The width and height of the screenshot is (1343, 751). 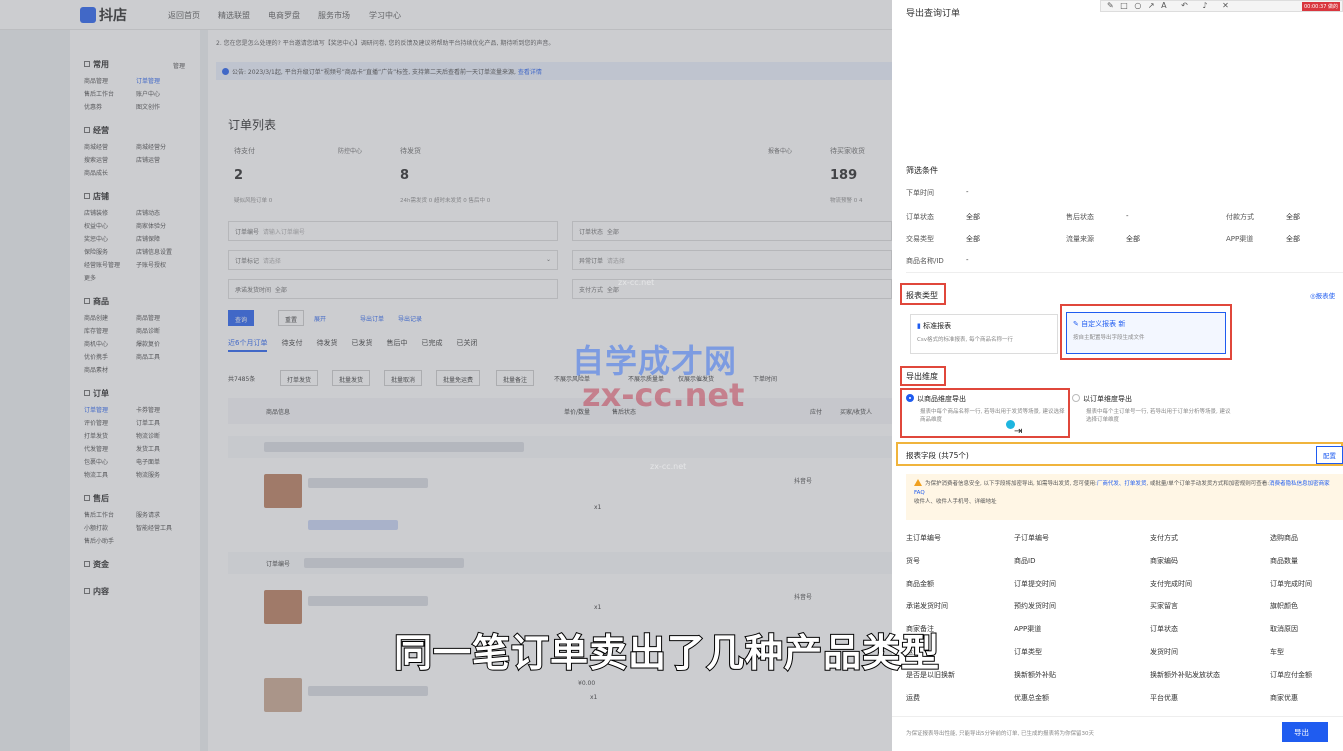 What do you see at coordinates (922, 295) in the screenshot?
I see `report-type-title: 报表类型` at bounding box center [922, 295].